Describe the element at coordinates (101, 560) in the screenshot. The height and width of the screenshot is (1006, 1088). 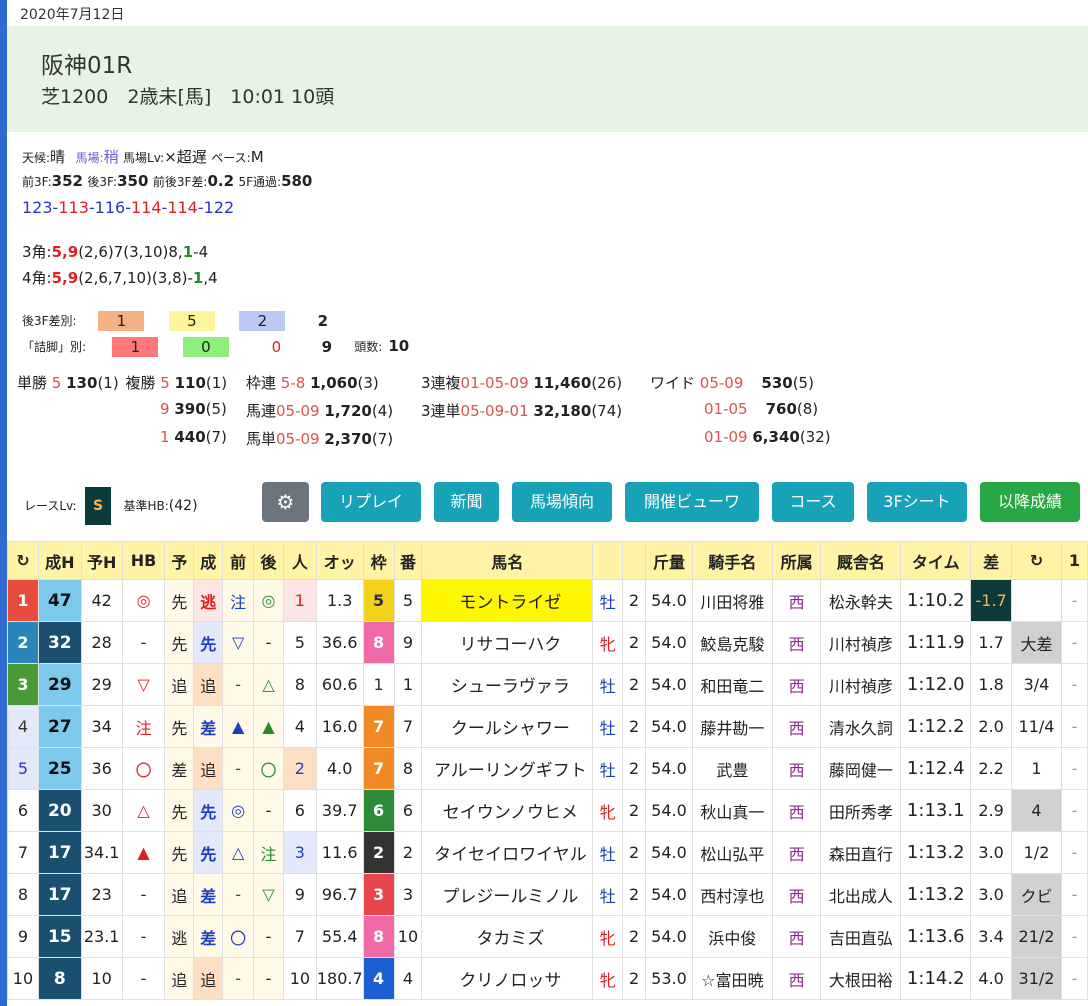
I see `column-header: 予H` at that location.